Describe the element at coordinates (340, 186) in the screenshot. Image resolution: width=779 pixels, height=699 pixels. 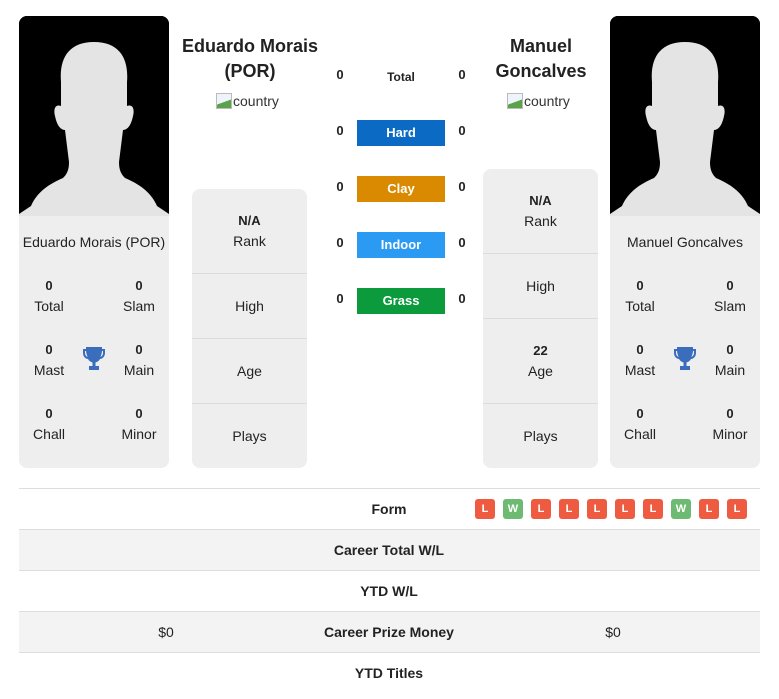
I see `h2h-clay-p1: 0` at that location.